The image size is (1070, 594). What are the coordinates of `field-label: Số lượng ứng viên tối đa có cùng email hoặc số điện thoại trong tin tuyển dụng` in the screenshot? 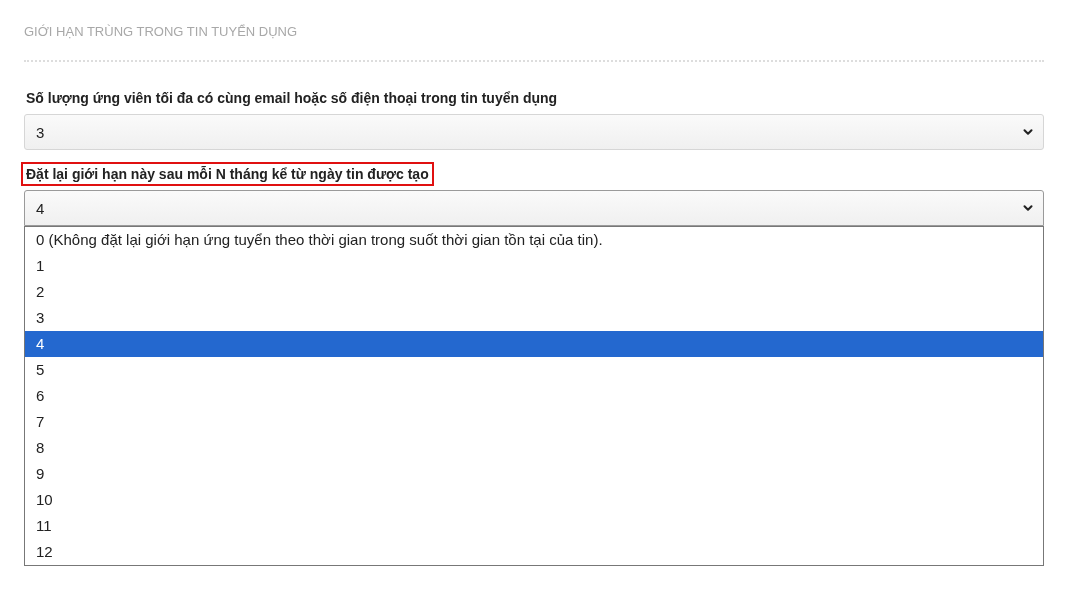 It's located at (292, 98).